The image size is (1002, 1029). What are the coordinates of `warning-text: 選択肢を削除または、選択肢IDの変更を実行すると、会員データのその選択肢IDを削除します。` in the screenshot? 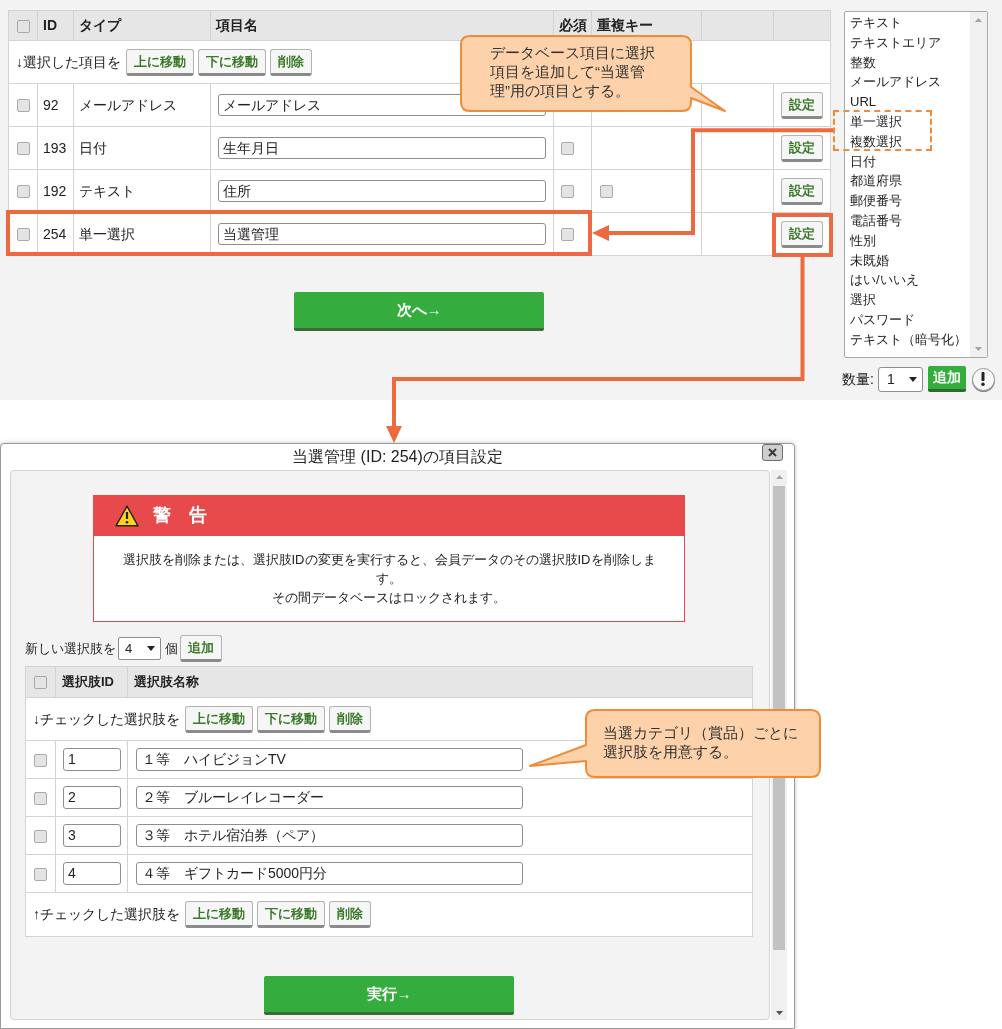 It's located at (389, 569).